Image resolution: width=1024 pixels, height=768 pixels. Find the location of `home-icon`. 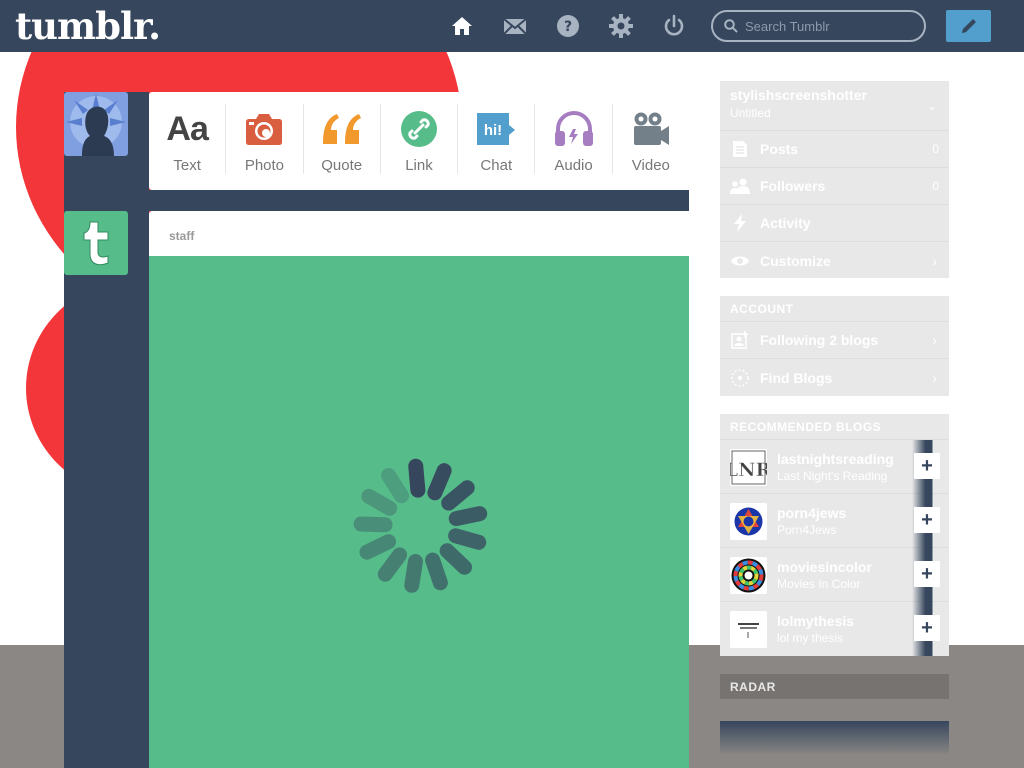

home-icon is located at coordinates (462, 26).